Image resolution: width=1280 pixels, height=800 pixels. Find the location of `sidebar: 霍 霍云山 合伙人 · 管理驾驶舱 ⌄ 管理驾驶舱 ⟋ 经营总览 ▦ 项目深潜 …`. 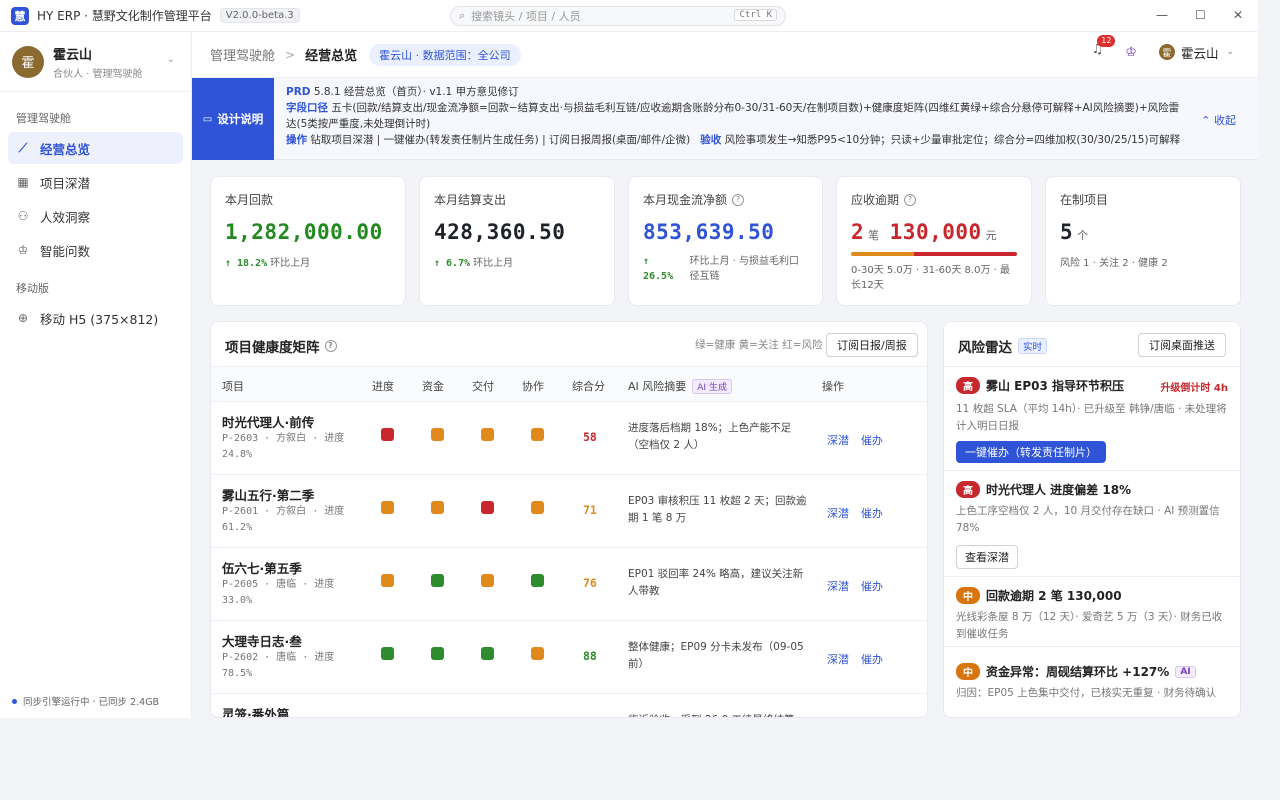

sidebar: 霍 霍云山 合伙人 · 管理驾驶舱 ⌄ 管理驾驶舱 ⟋ 经营总览 ▦ 项目深潜 … is located at coordinates (96, 375).